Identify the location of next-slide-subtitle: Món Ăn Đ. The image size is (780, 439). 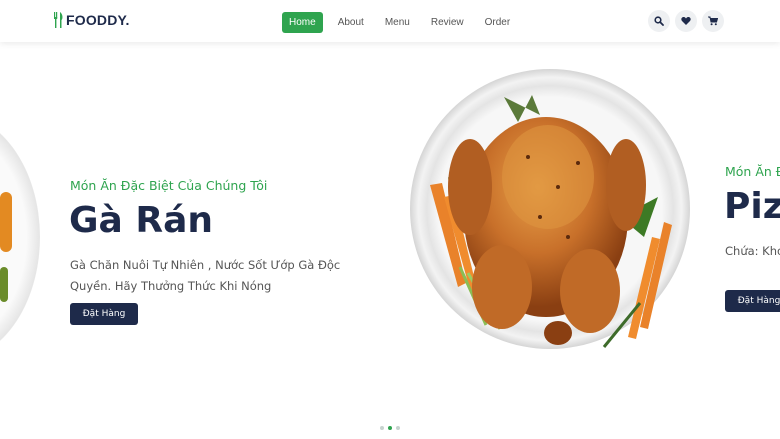
(752, 171).